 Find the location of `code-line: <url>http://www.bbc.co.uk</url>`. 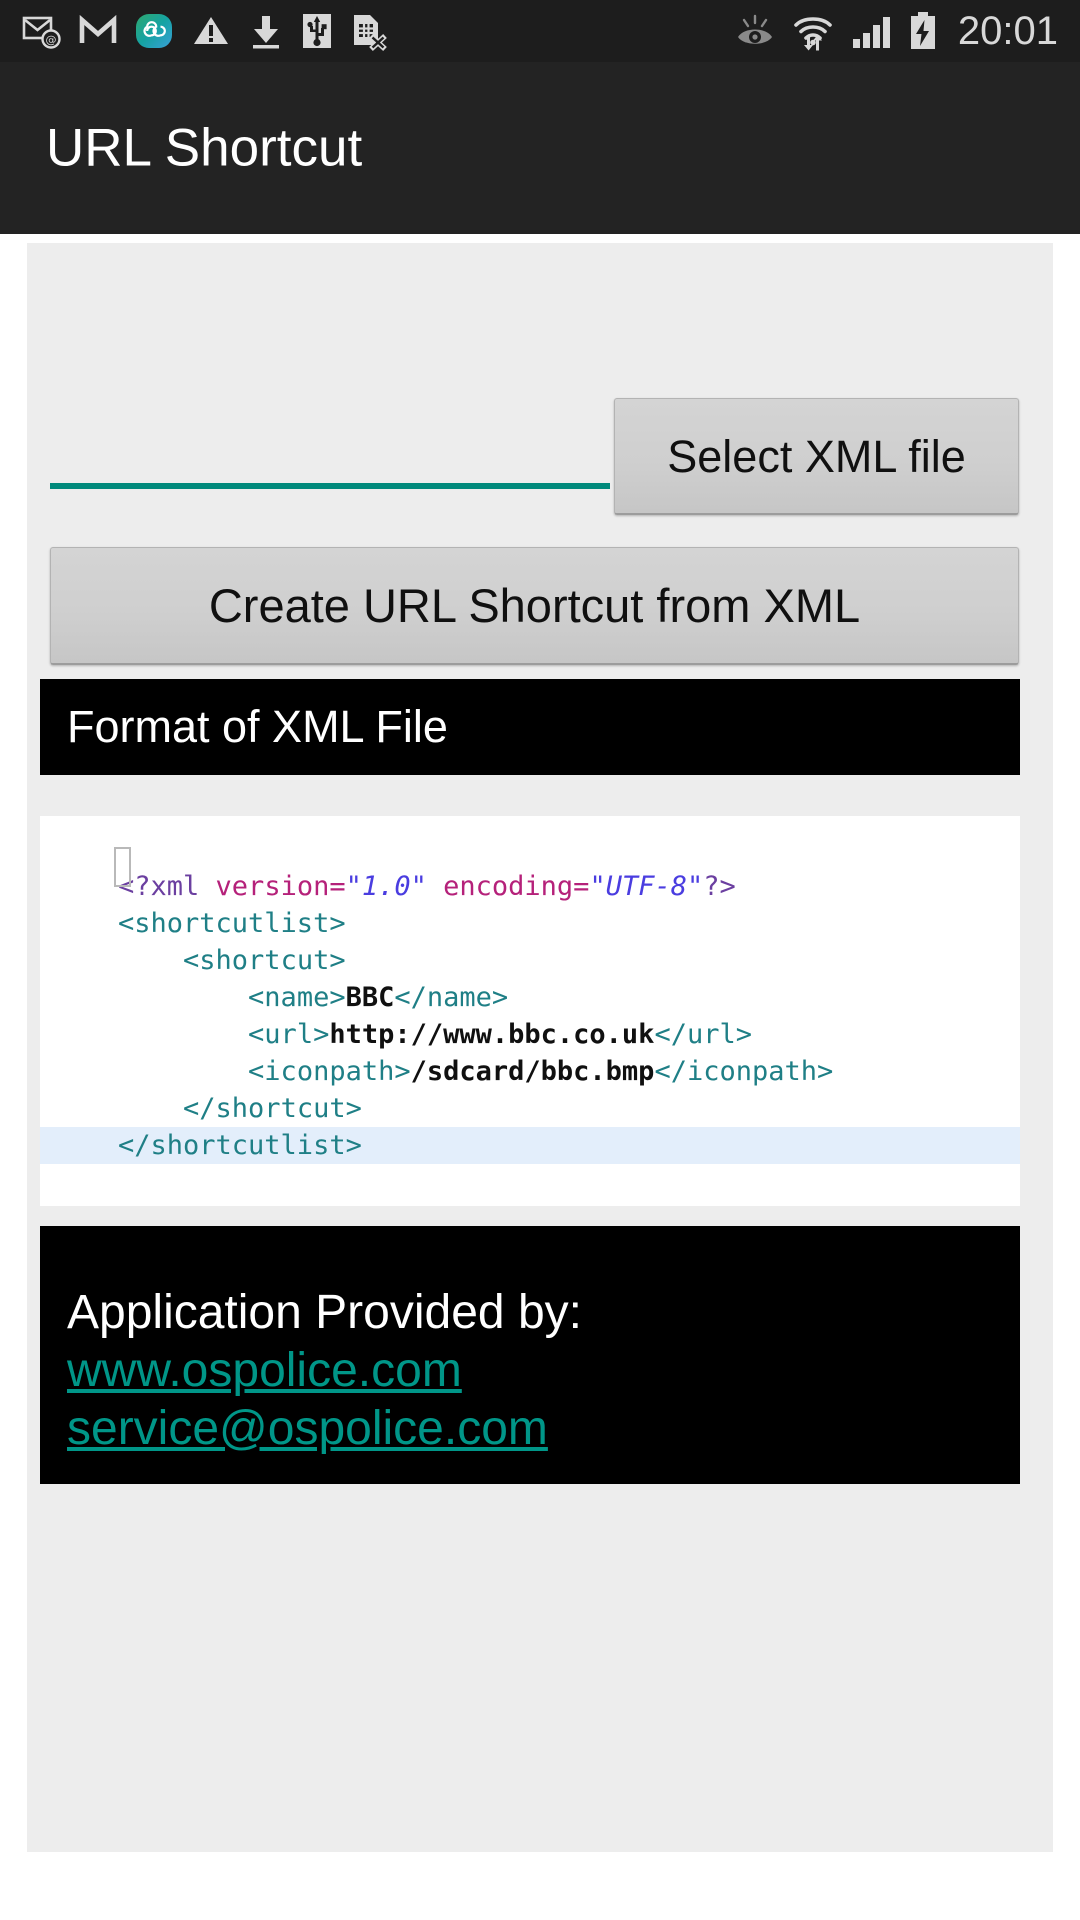

code-line: <url>http://www.bbc.co.uk</url> is located at coordinates (530, 1034).